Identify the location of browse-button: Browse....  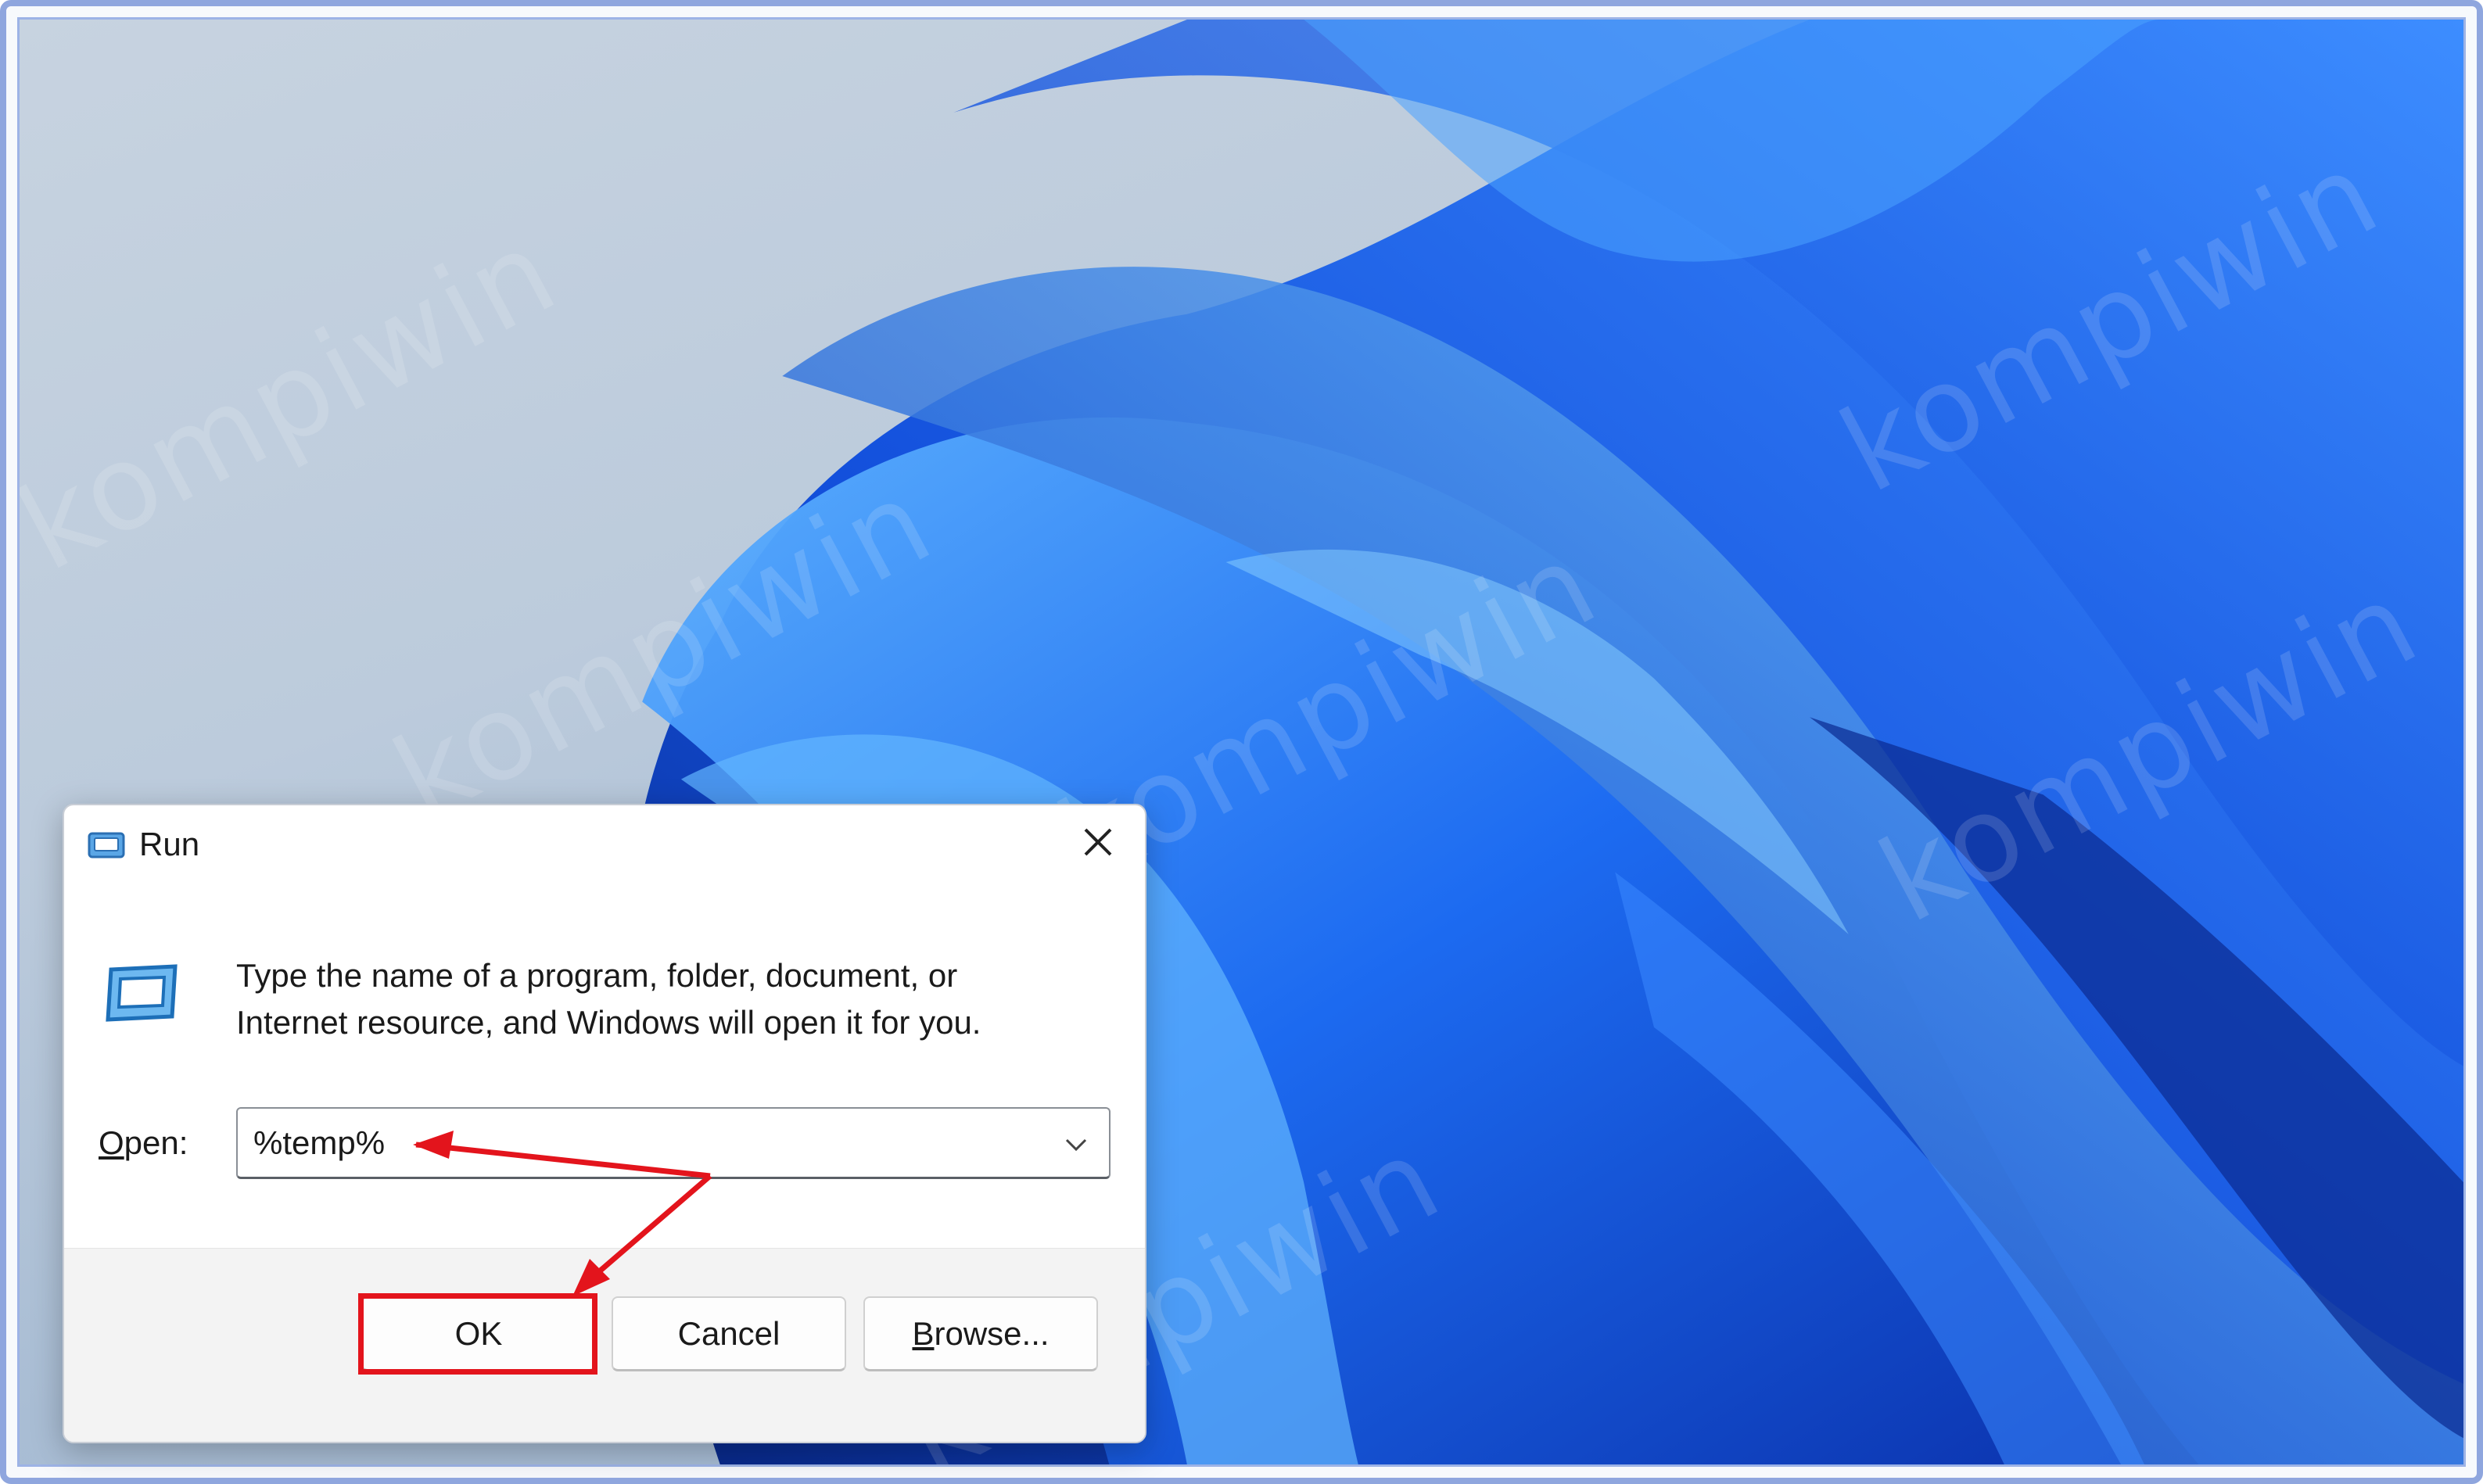
(980, 1333).